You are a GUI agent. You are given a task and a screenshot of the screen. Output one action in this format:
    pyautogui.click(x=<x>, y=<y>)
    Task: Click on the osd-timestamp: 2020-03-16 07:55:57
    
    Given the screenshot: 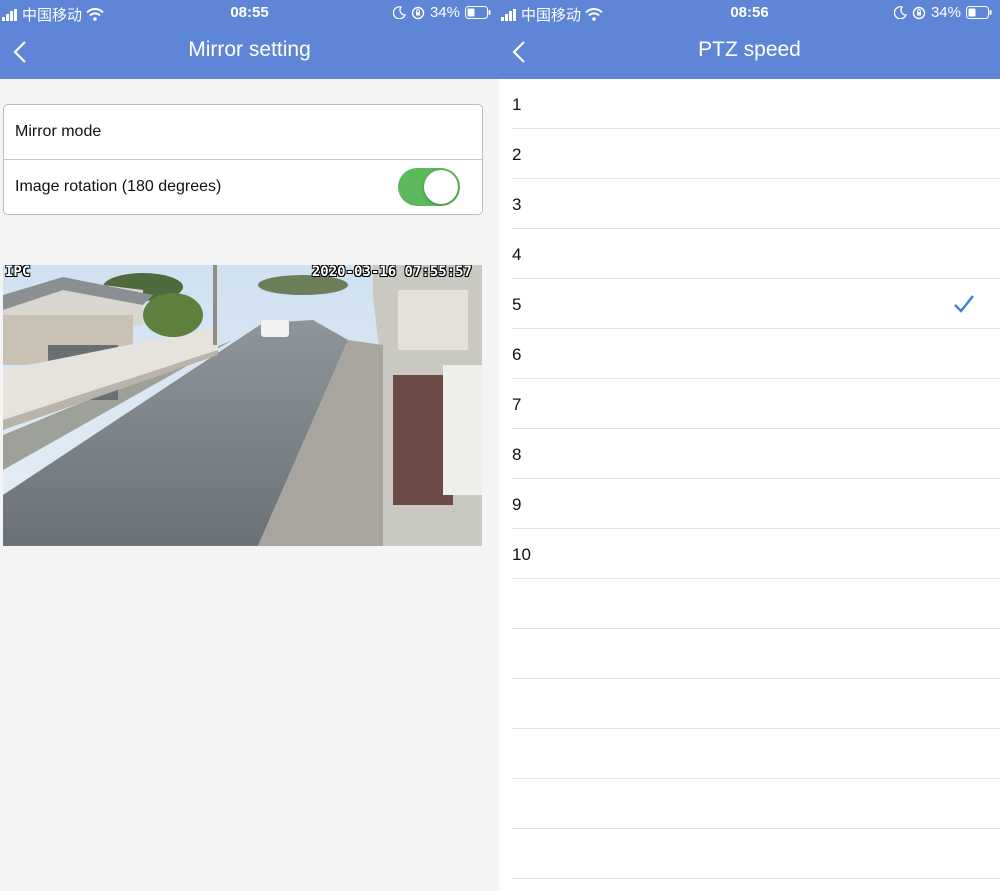 What is the action you would take?
    pyautogui.click(x=391, y=272)
    